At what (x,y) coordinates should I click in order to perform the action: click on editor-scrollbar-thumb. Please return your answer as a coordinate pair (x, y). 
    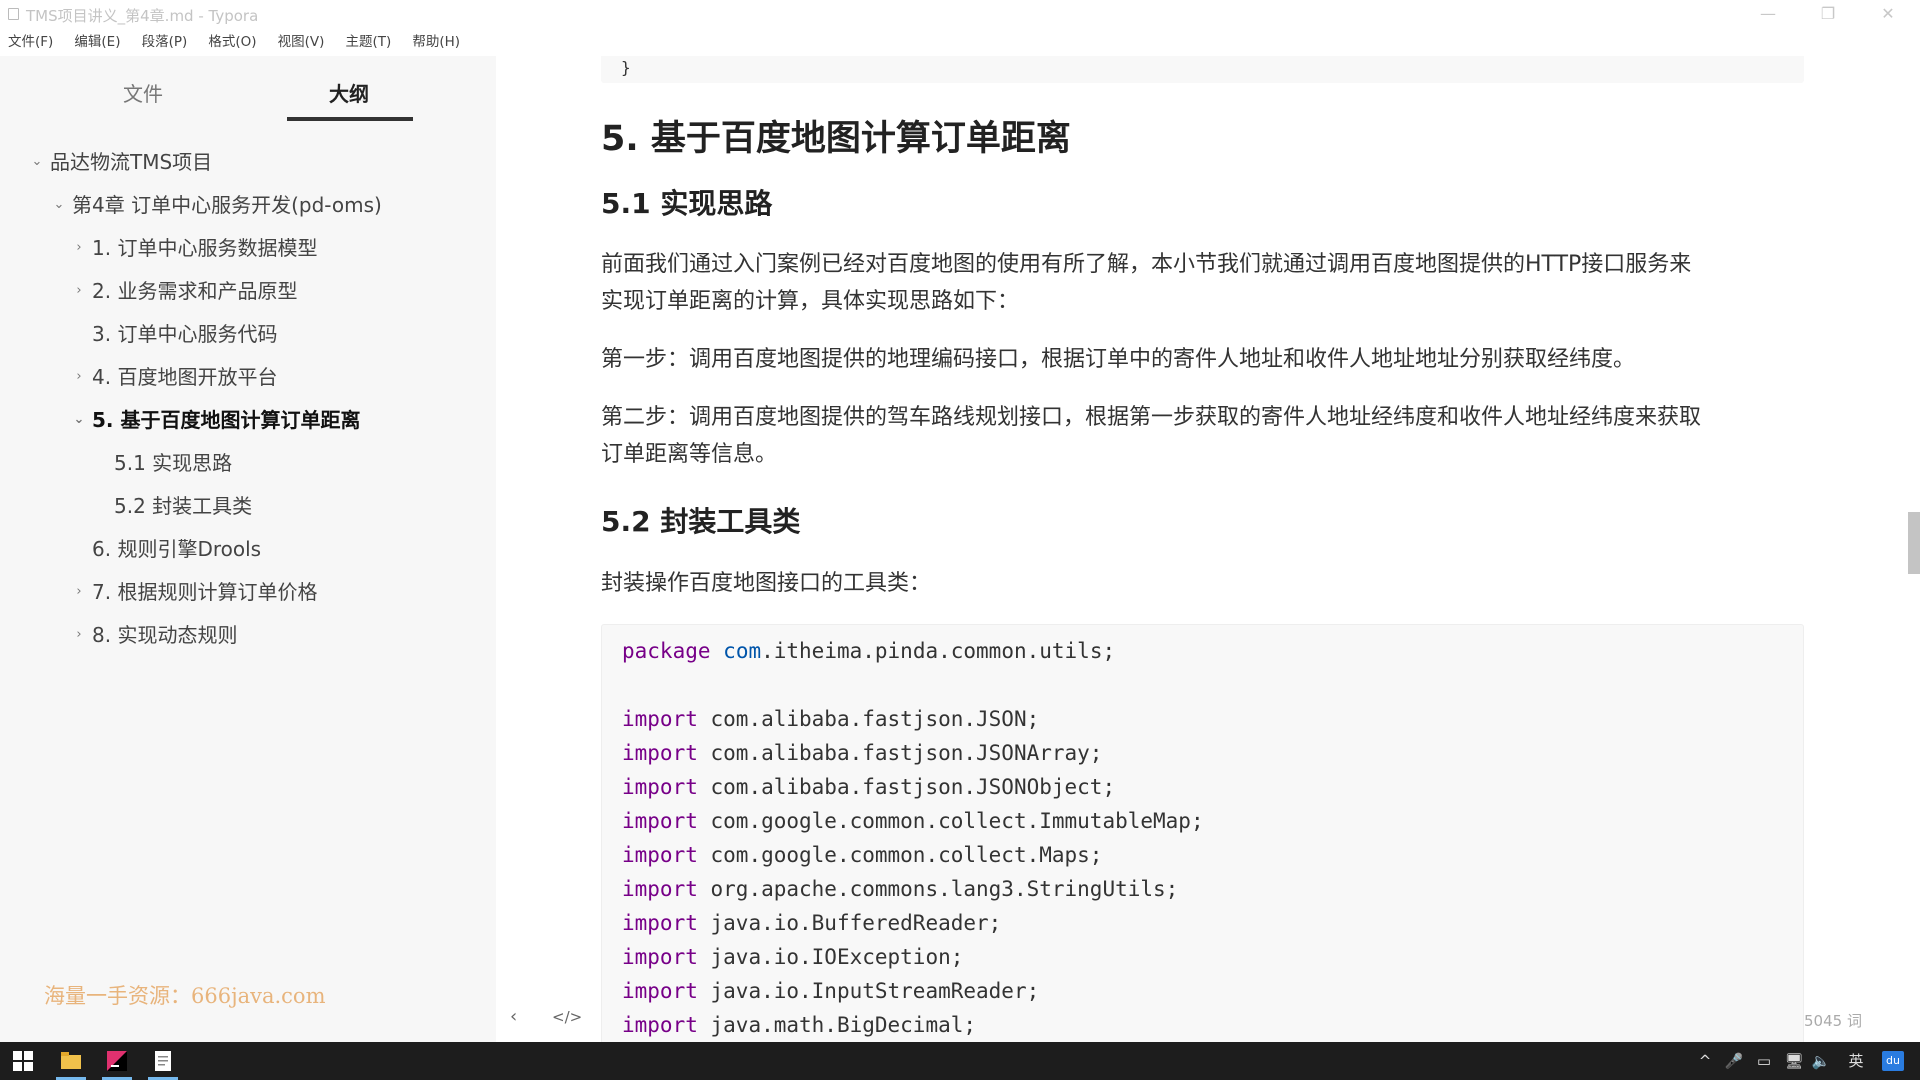
    Looking at the image, I should click on (1914, 543).